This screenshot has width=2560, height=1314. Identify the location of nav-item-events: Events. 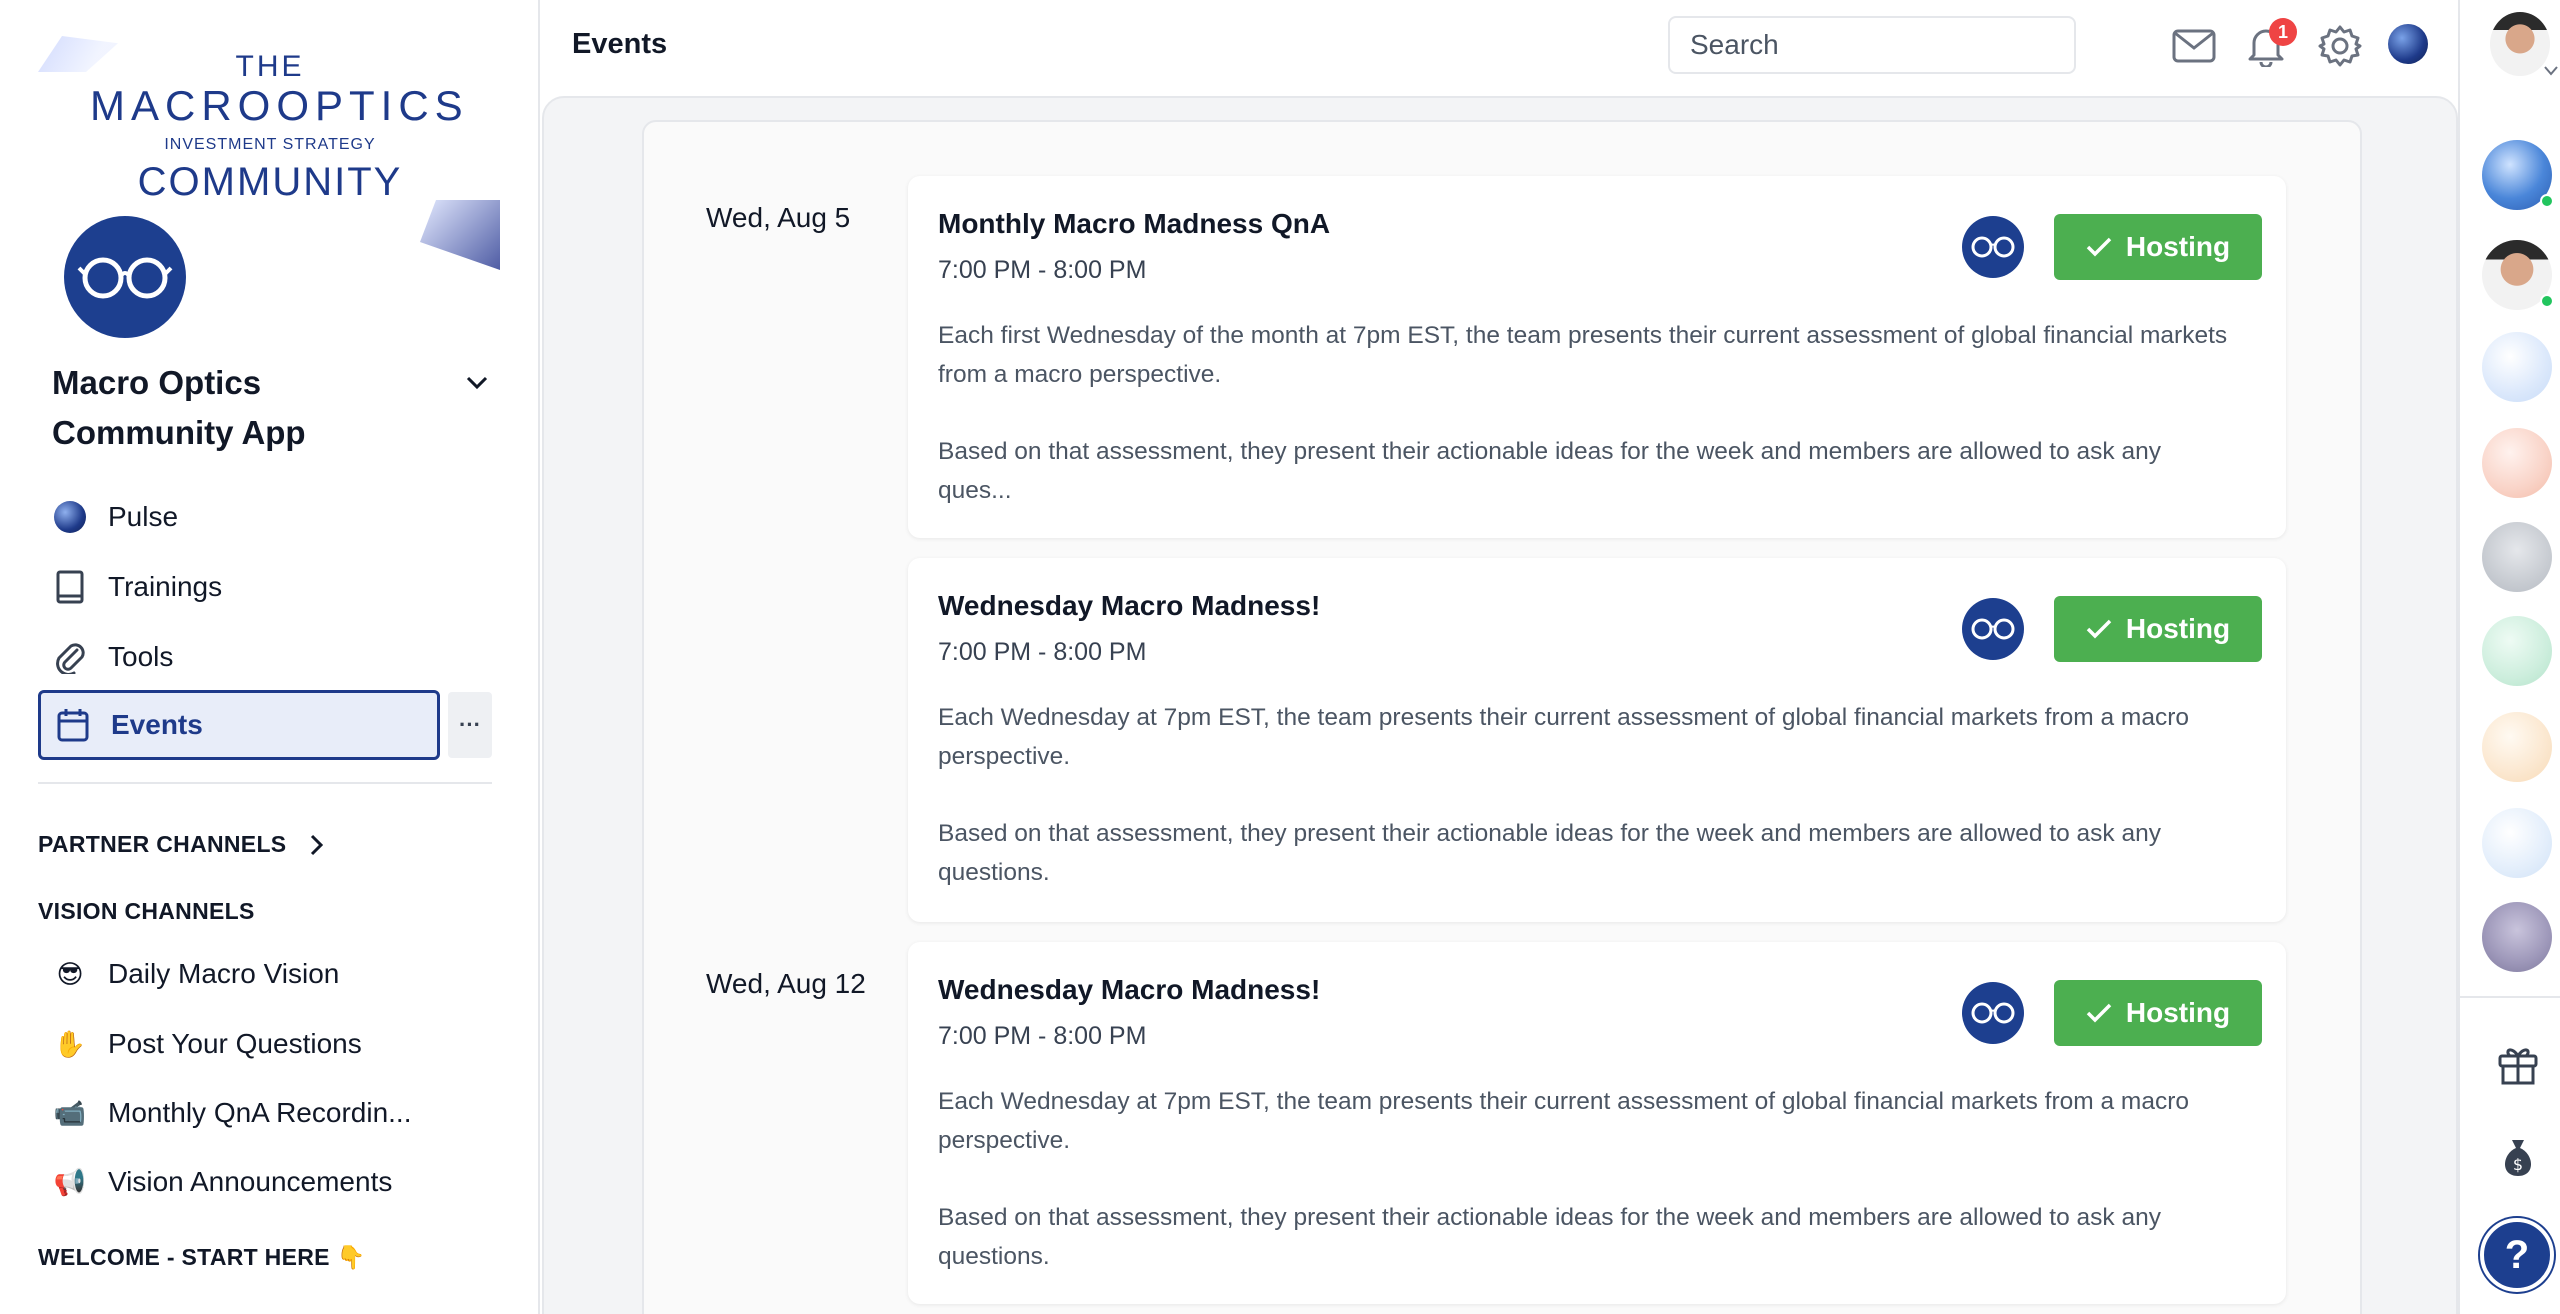
(239, 725).